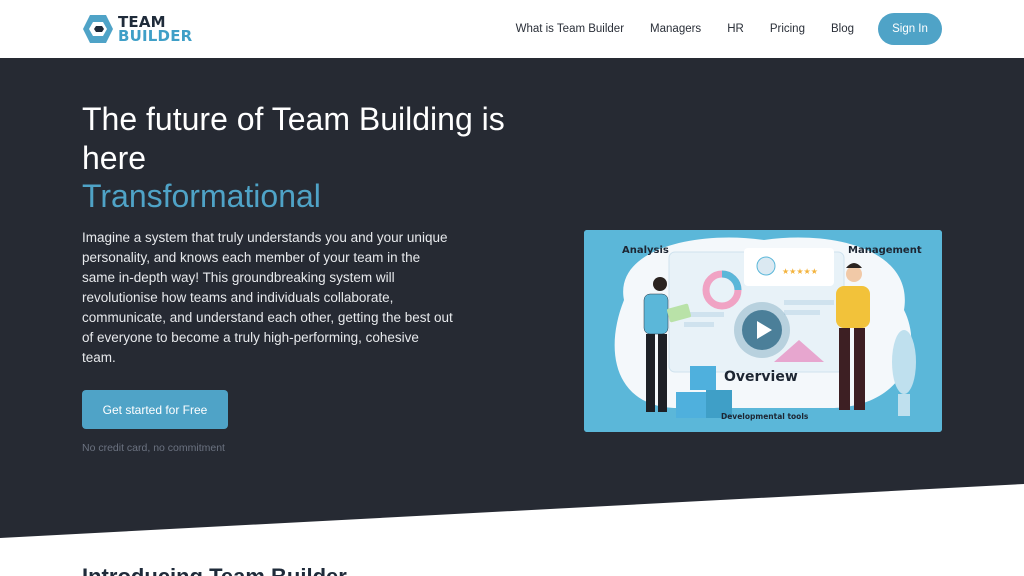 The height and width of the screenshot is (576, 1024). I want to click on plant-icon, so click(904, 362).